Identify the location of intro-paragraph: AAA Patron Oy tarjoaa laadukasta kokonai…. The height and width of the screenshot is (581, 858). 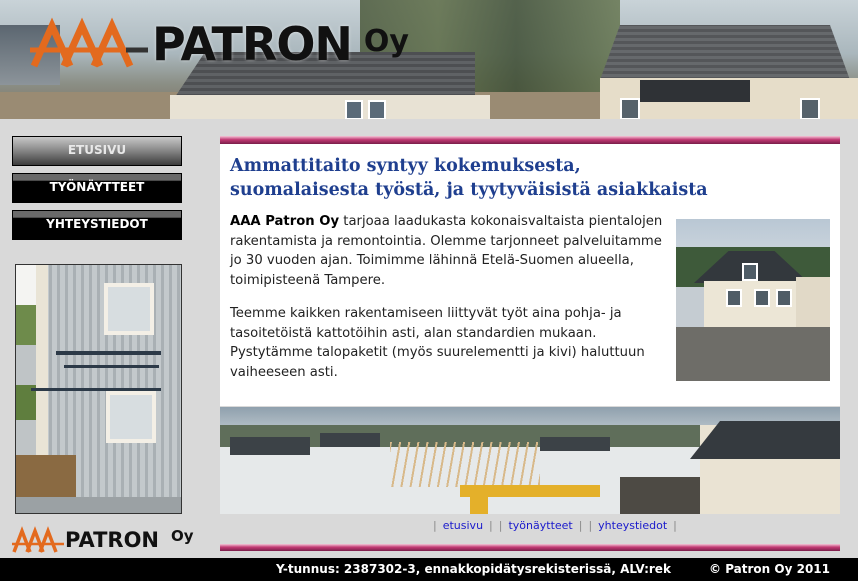
(448, 251).